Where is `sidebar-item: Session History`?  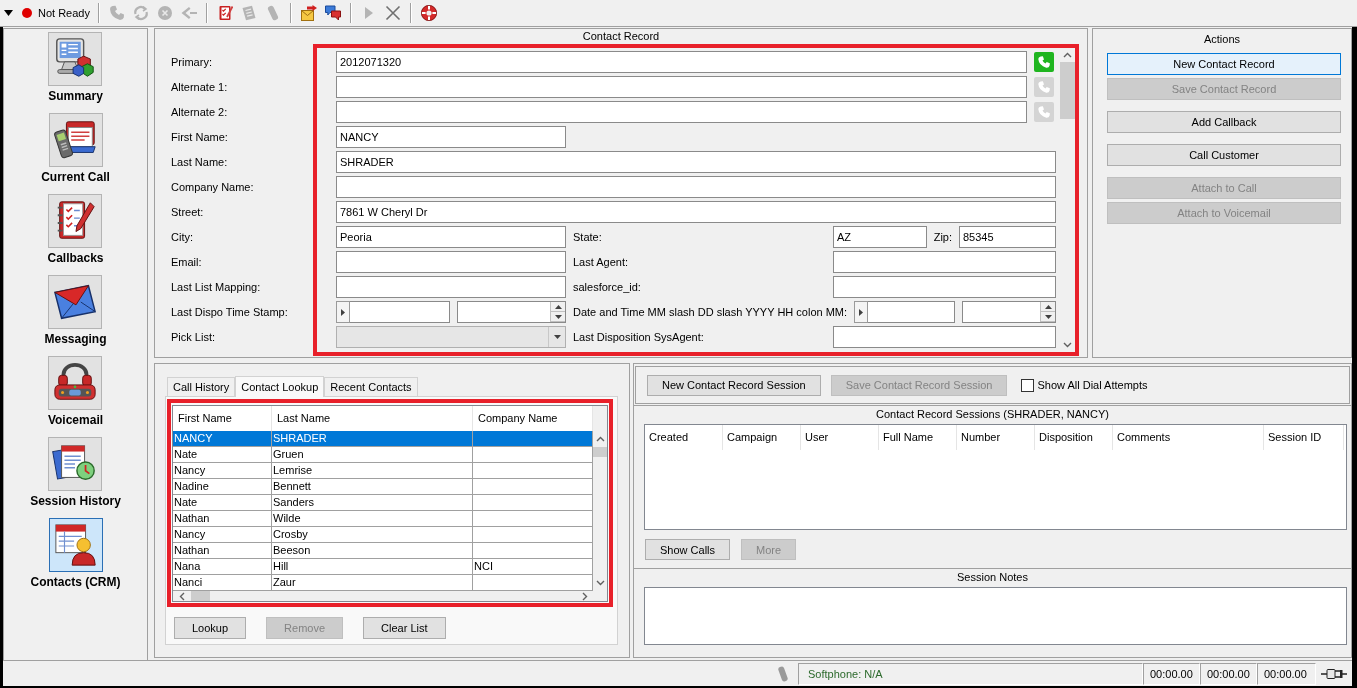
sidebar-item: Session History is located at coordinates (75, 472).